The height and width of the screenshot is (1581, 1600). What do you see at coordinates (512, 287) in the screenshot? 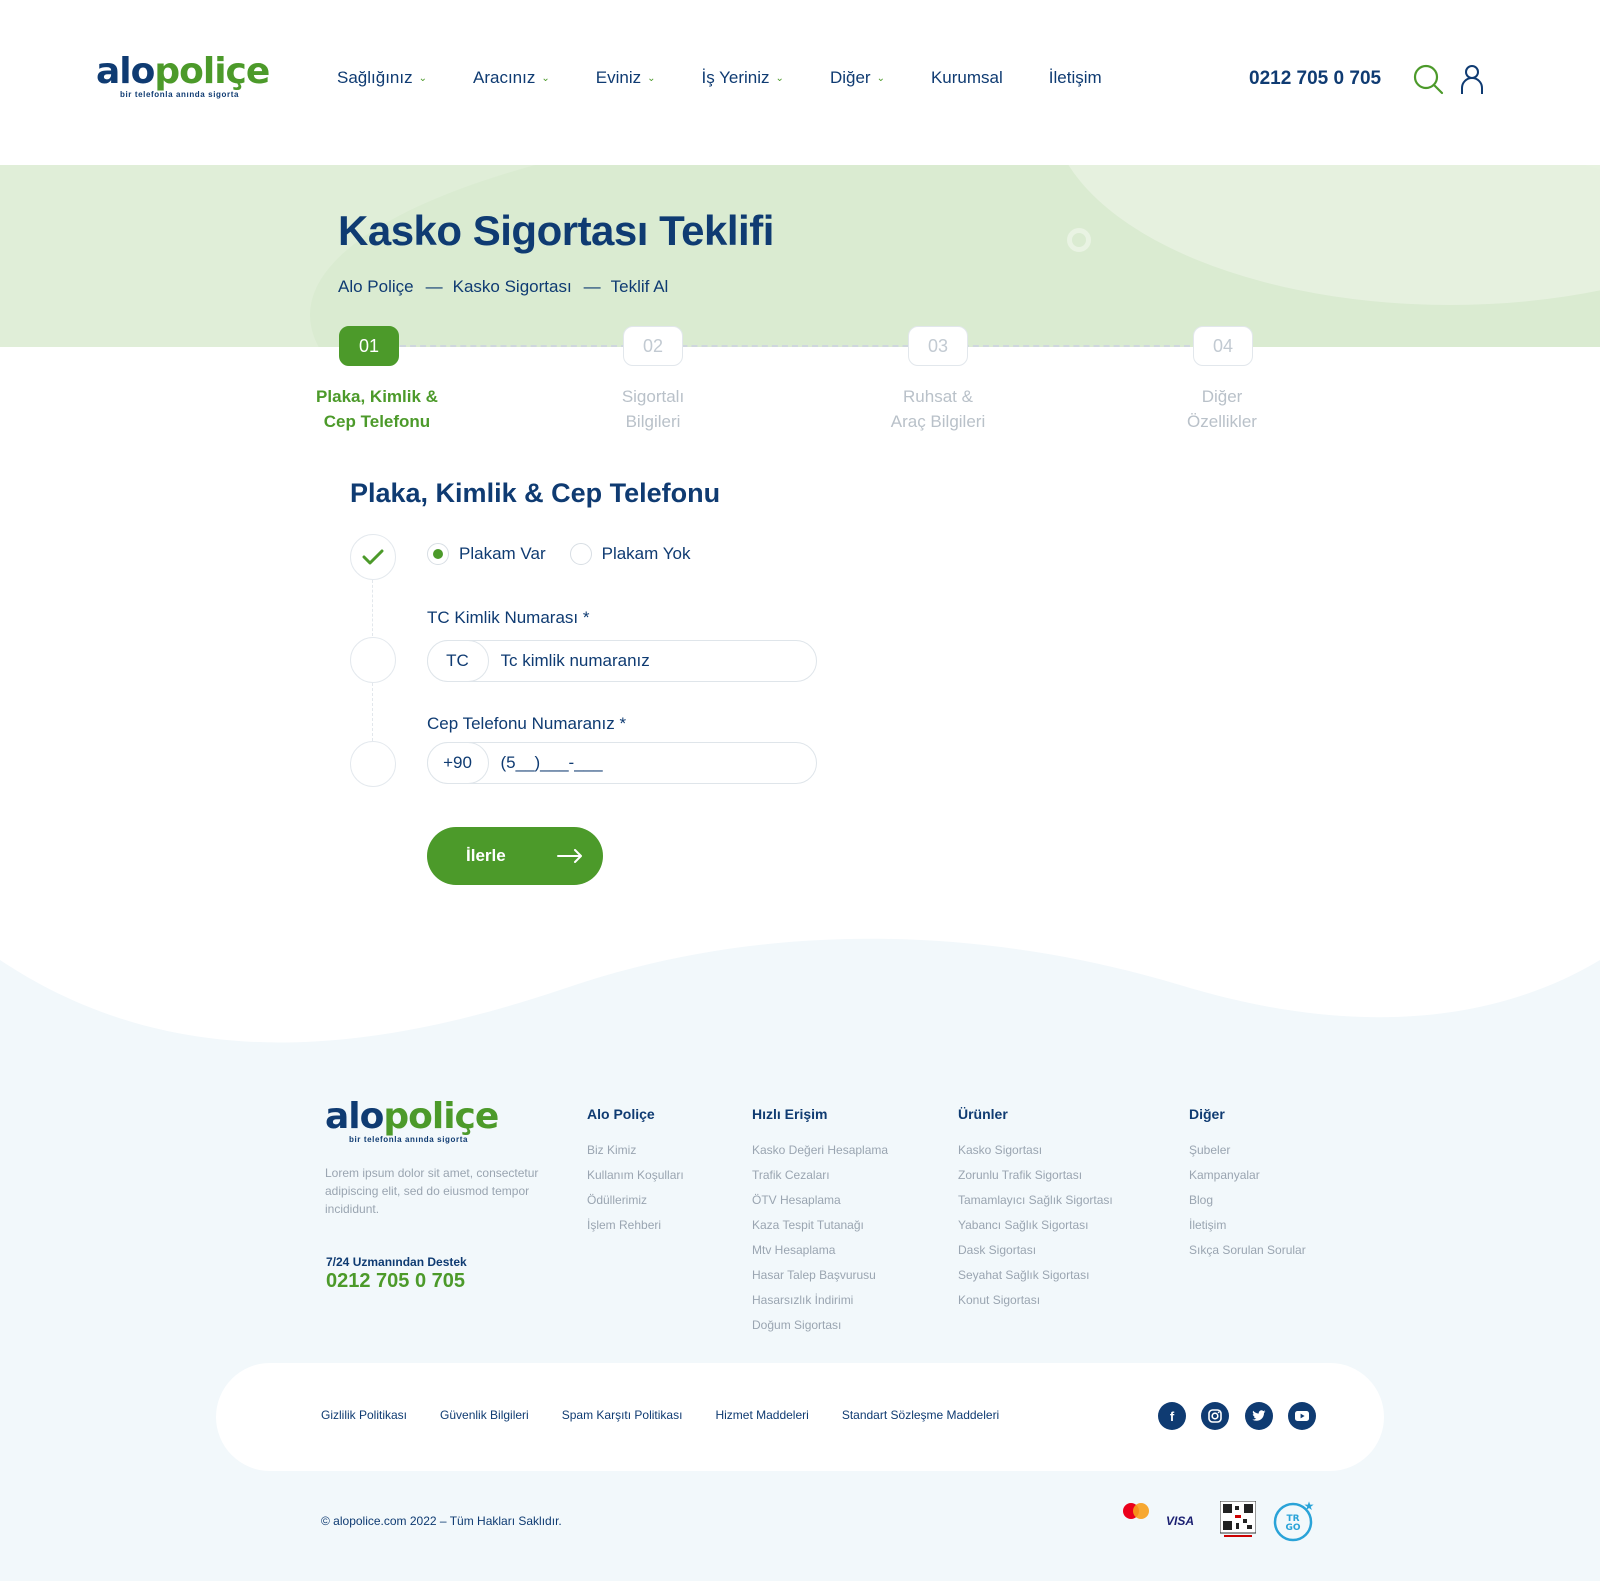
I see `breadcrumb-item: Kasko Sigortası` at bounding box center [512, 287].